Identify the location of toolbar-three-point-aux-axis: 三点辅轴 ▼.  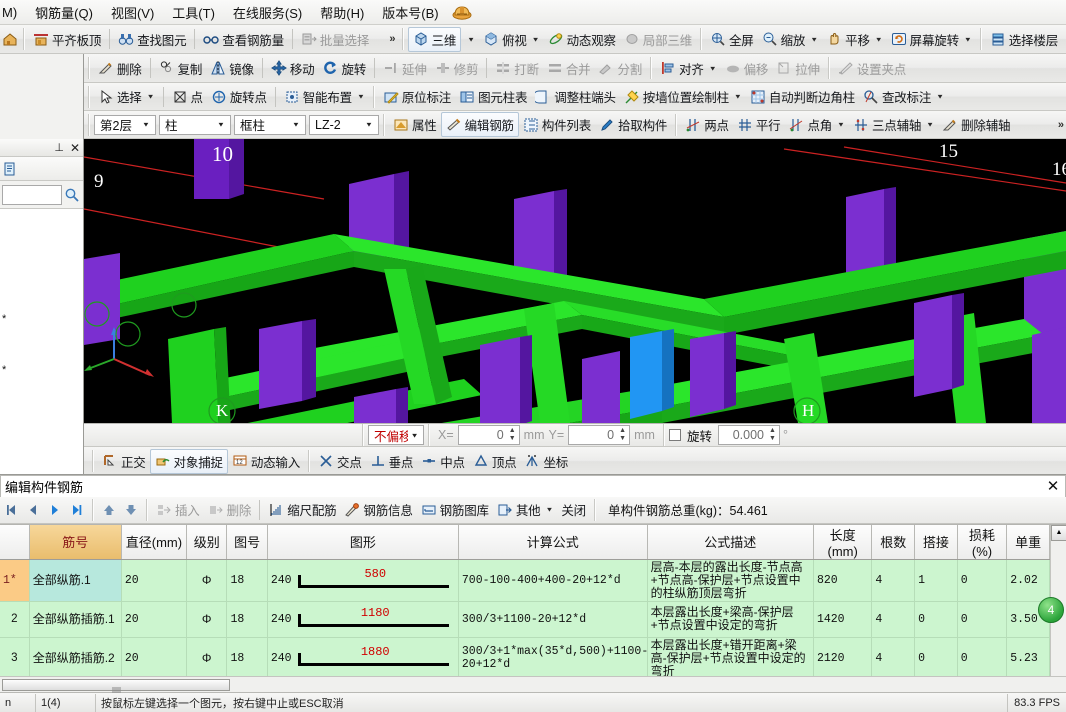
(893, 124).